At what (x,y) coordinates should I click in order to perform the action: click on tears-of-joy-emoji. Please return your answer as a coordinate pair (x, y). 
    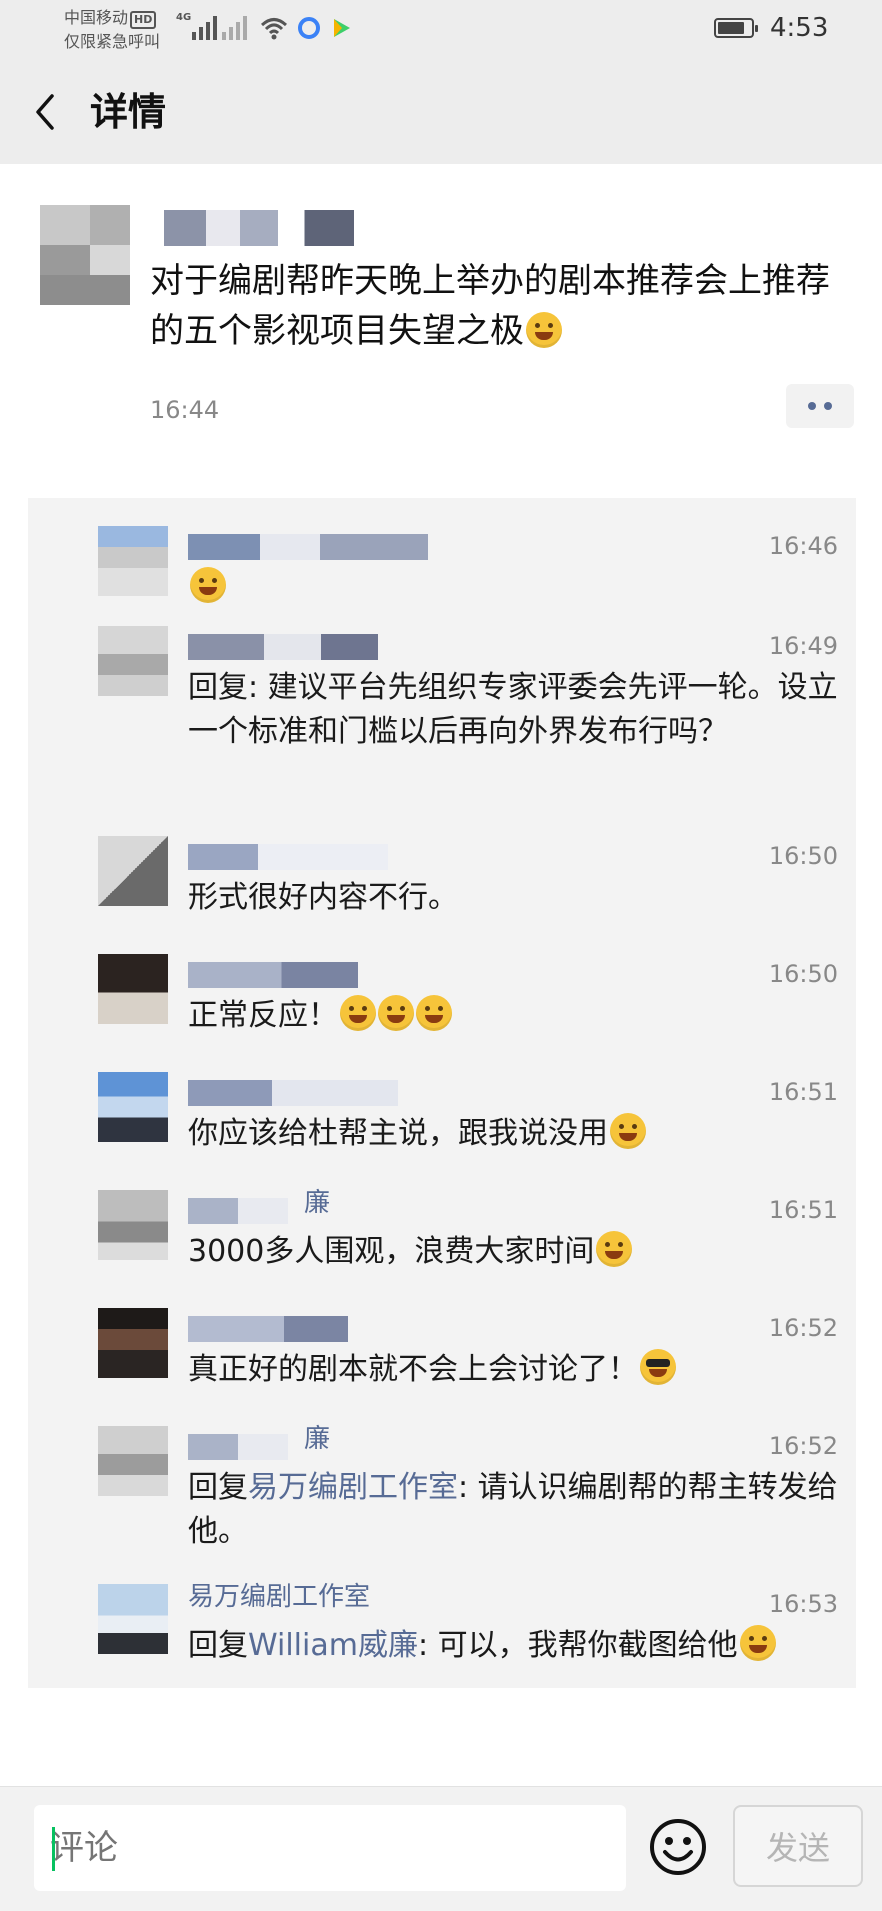
    Looking at the image, I should click on (208, 585).